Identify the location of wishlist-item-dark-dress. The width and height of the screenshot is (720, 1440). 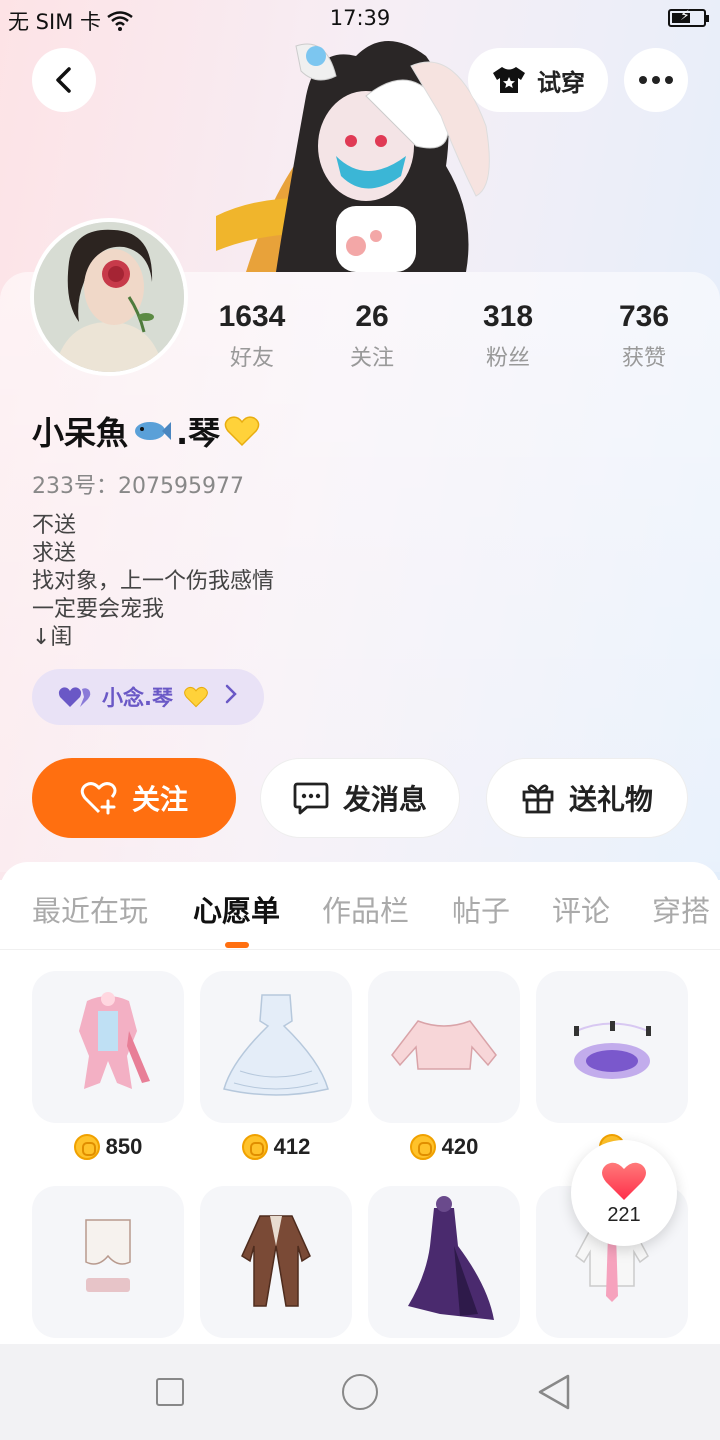
(444, 1262).